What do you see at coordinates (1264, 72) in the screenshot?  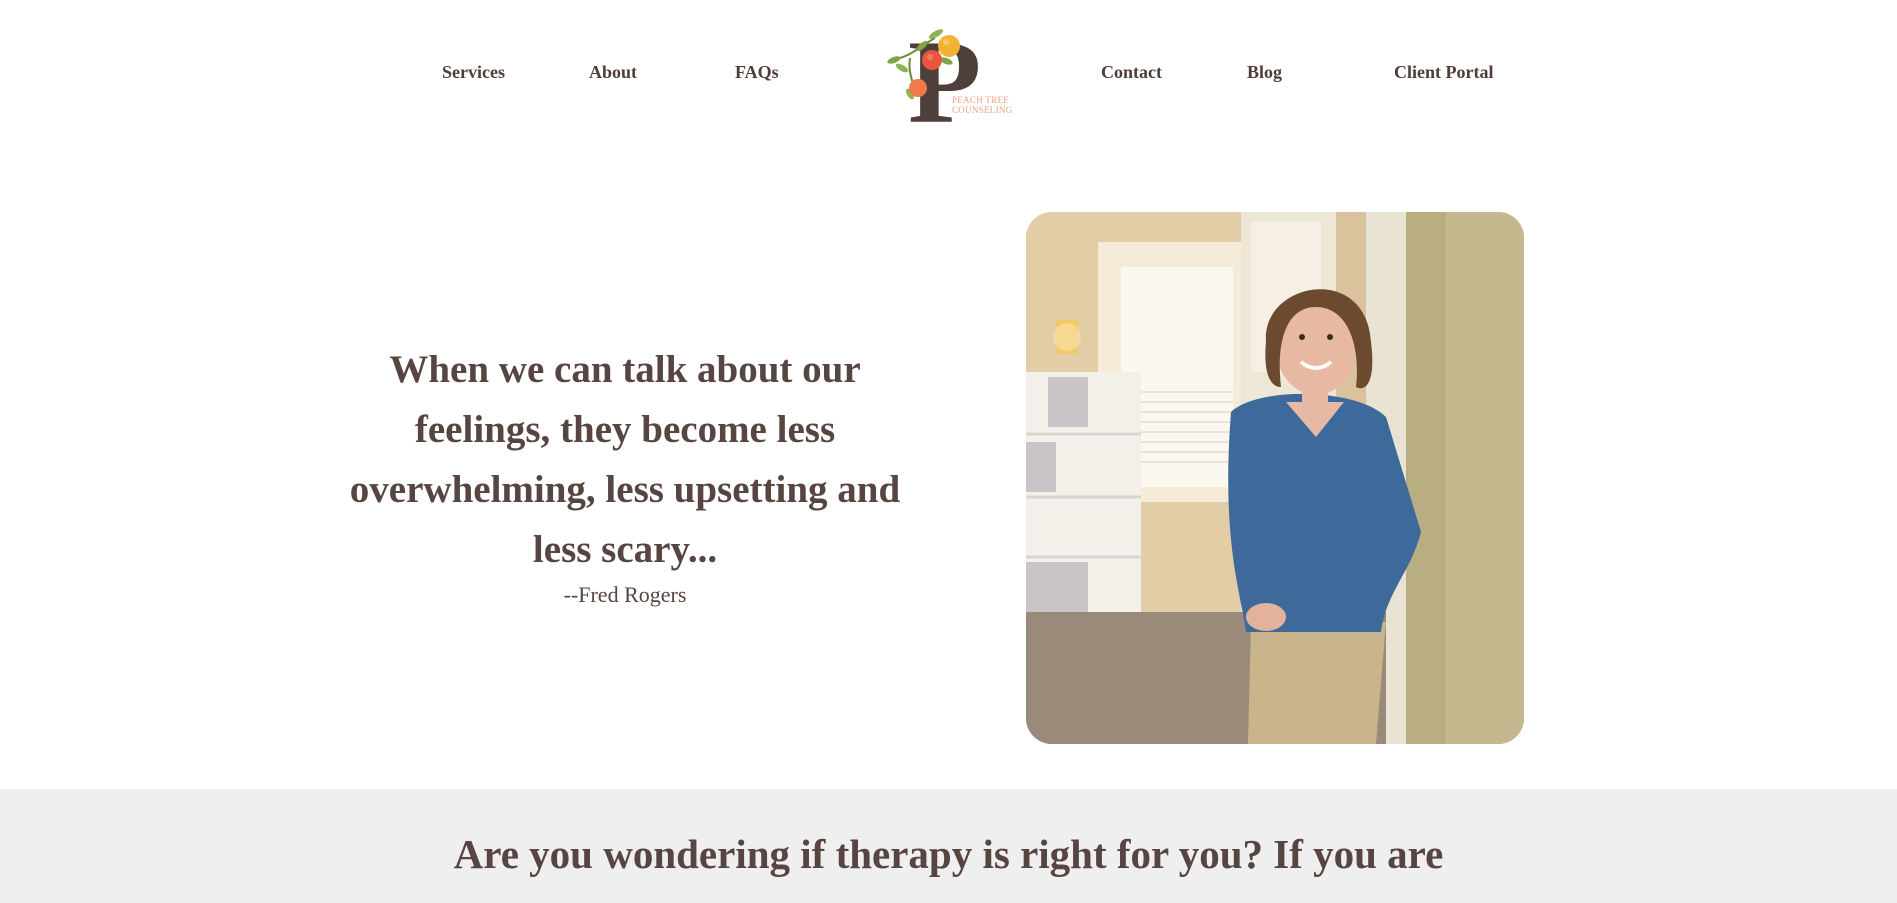 I see `nav-blog: Blog` at bounding box center [1264, 72].